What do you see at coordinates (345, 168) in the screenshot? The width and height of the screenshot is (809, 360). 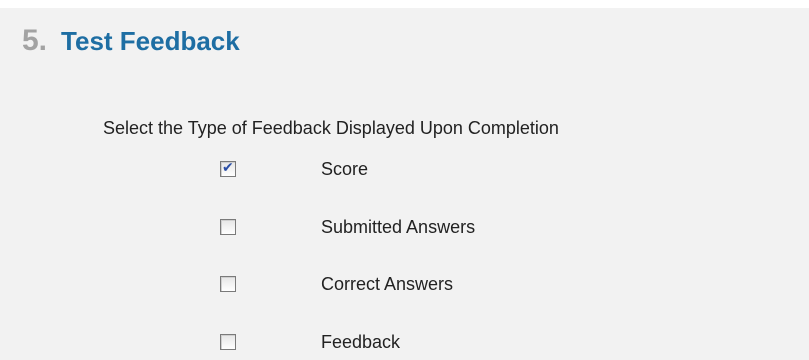 I see `option-label: Score` at bounding box center [345, 168].